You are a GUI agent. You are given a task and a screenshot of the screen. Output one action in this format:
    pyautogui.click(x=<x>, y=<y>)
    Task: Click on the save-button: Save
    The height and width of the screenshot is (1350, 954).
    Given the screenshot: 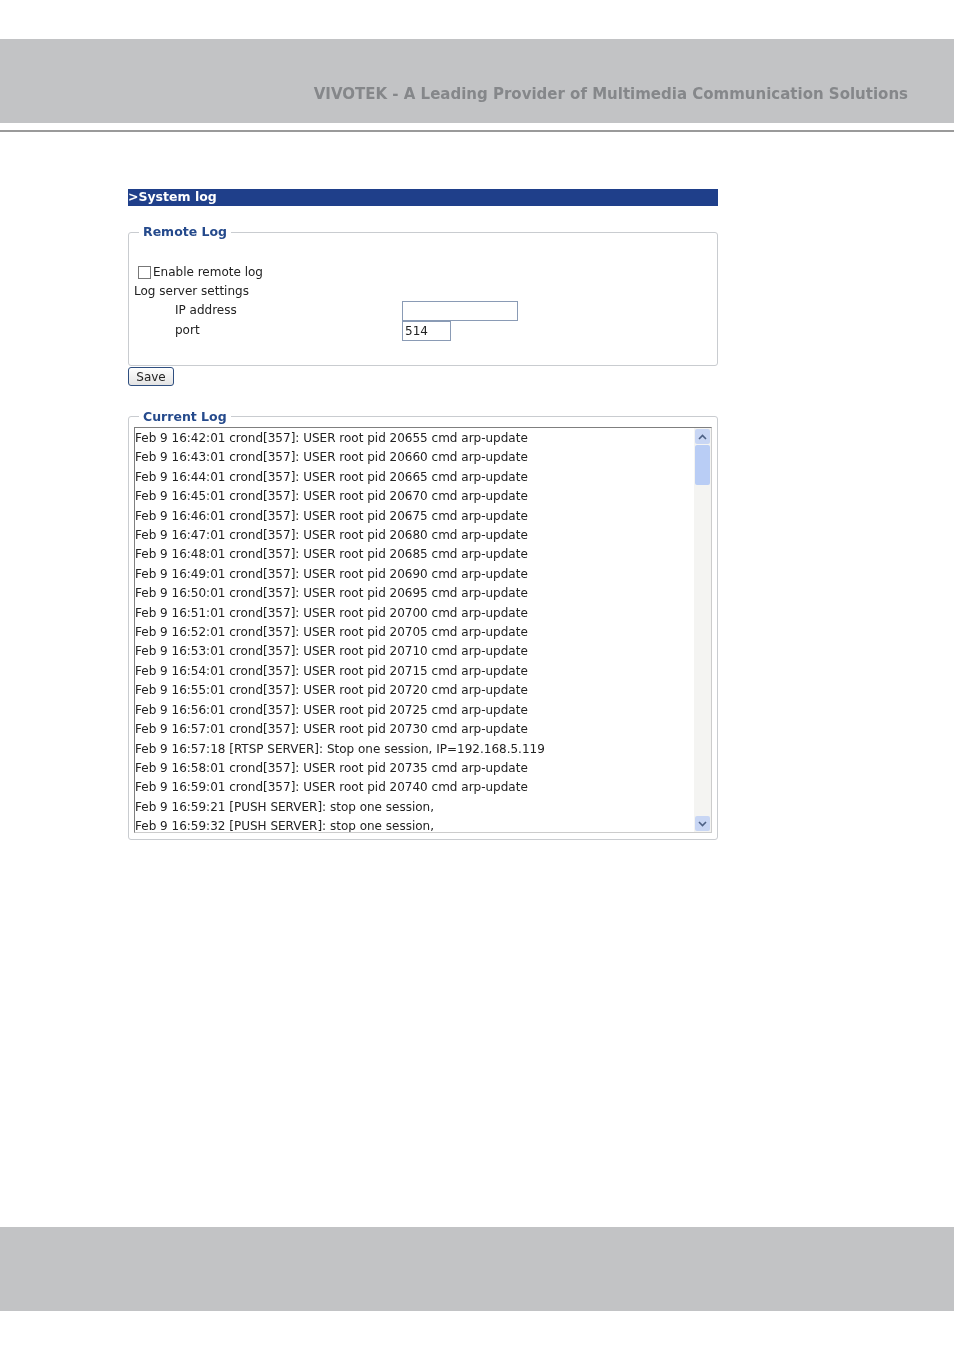 What is the action you would take?
    pyautogui.click(x=151, y=376)
    